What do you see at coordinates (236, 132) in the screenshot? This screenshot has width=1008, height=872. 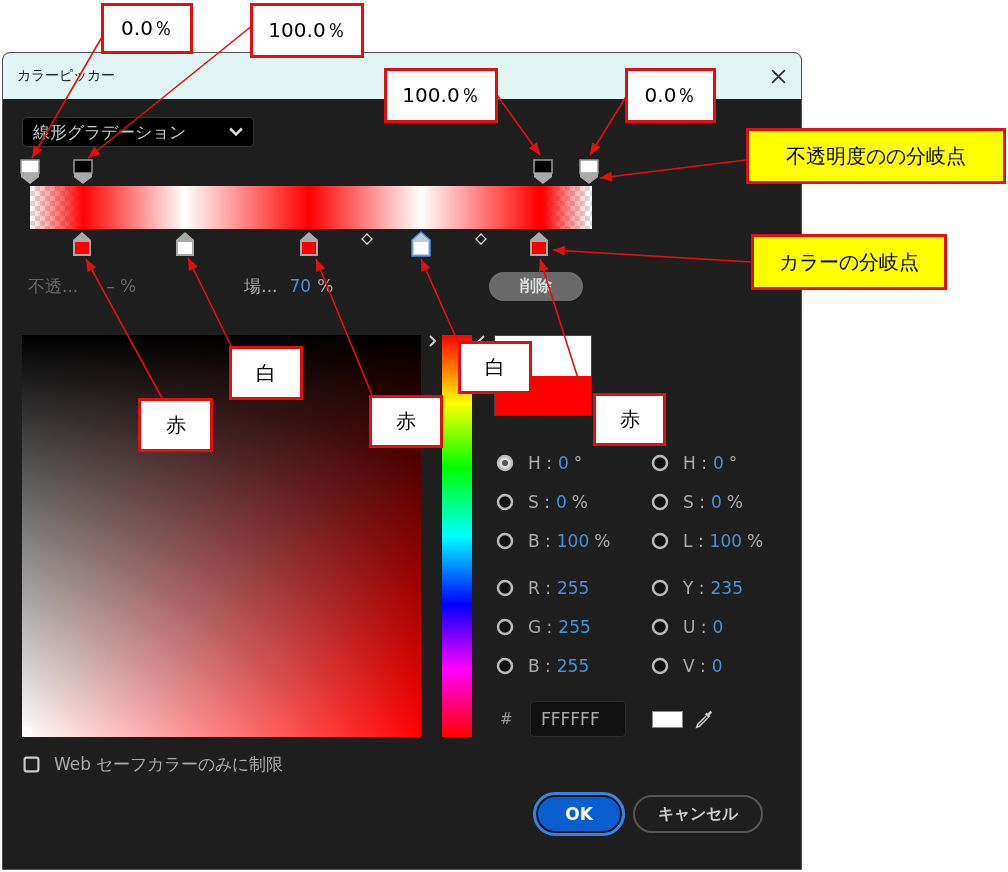 I see `caret-icon` at bounding box center [236, 132].